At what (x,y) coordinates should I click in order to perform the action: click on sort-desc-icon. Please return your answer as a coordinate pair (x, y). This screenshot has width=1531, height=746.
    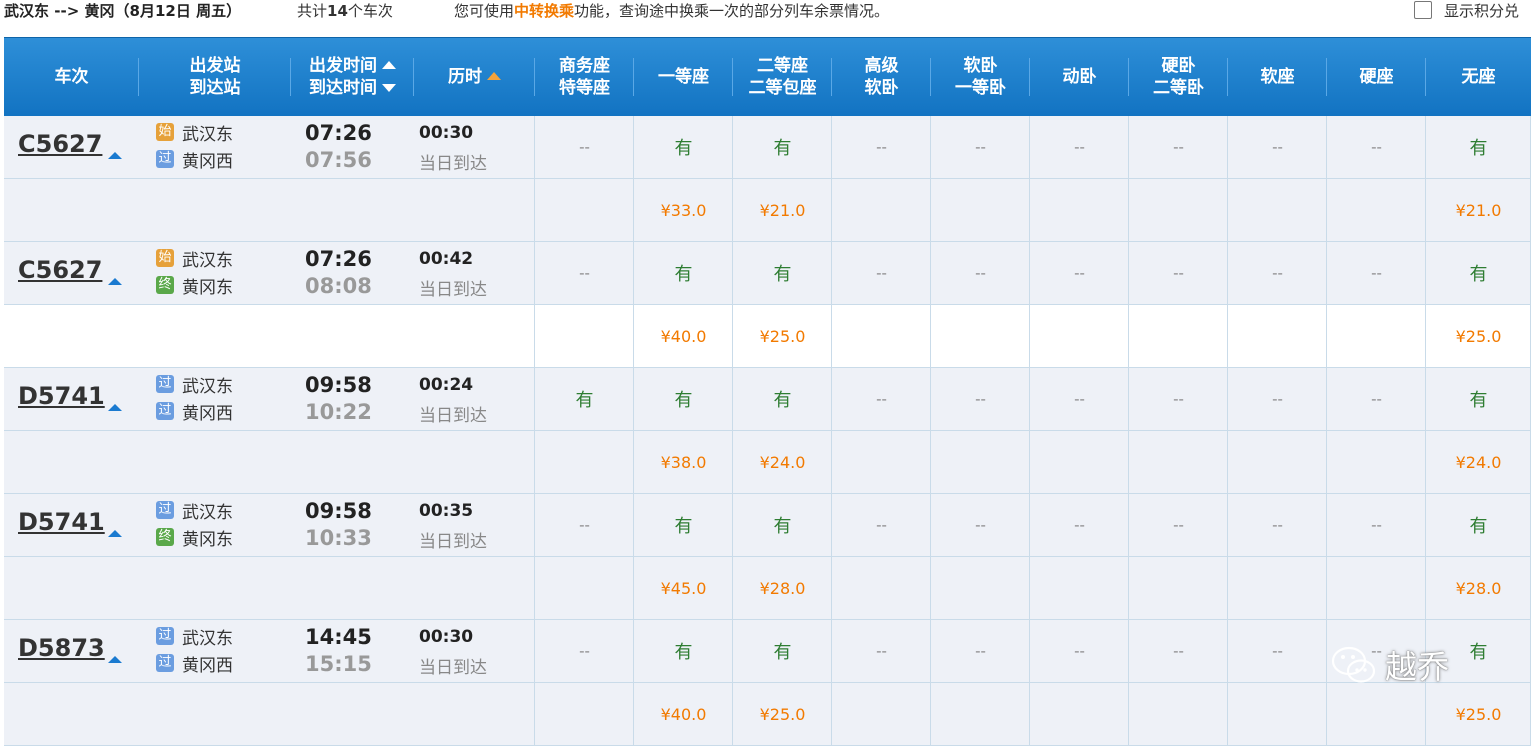
    Looking at the image, I should click on (389, 88).